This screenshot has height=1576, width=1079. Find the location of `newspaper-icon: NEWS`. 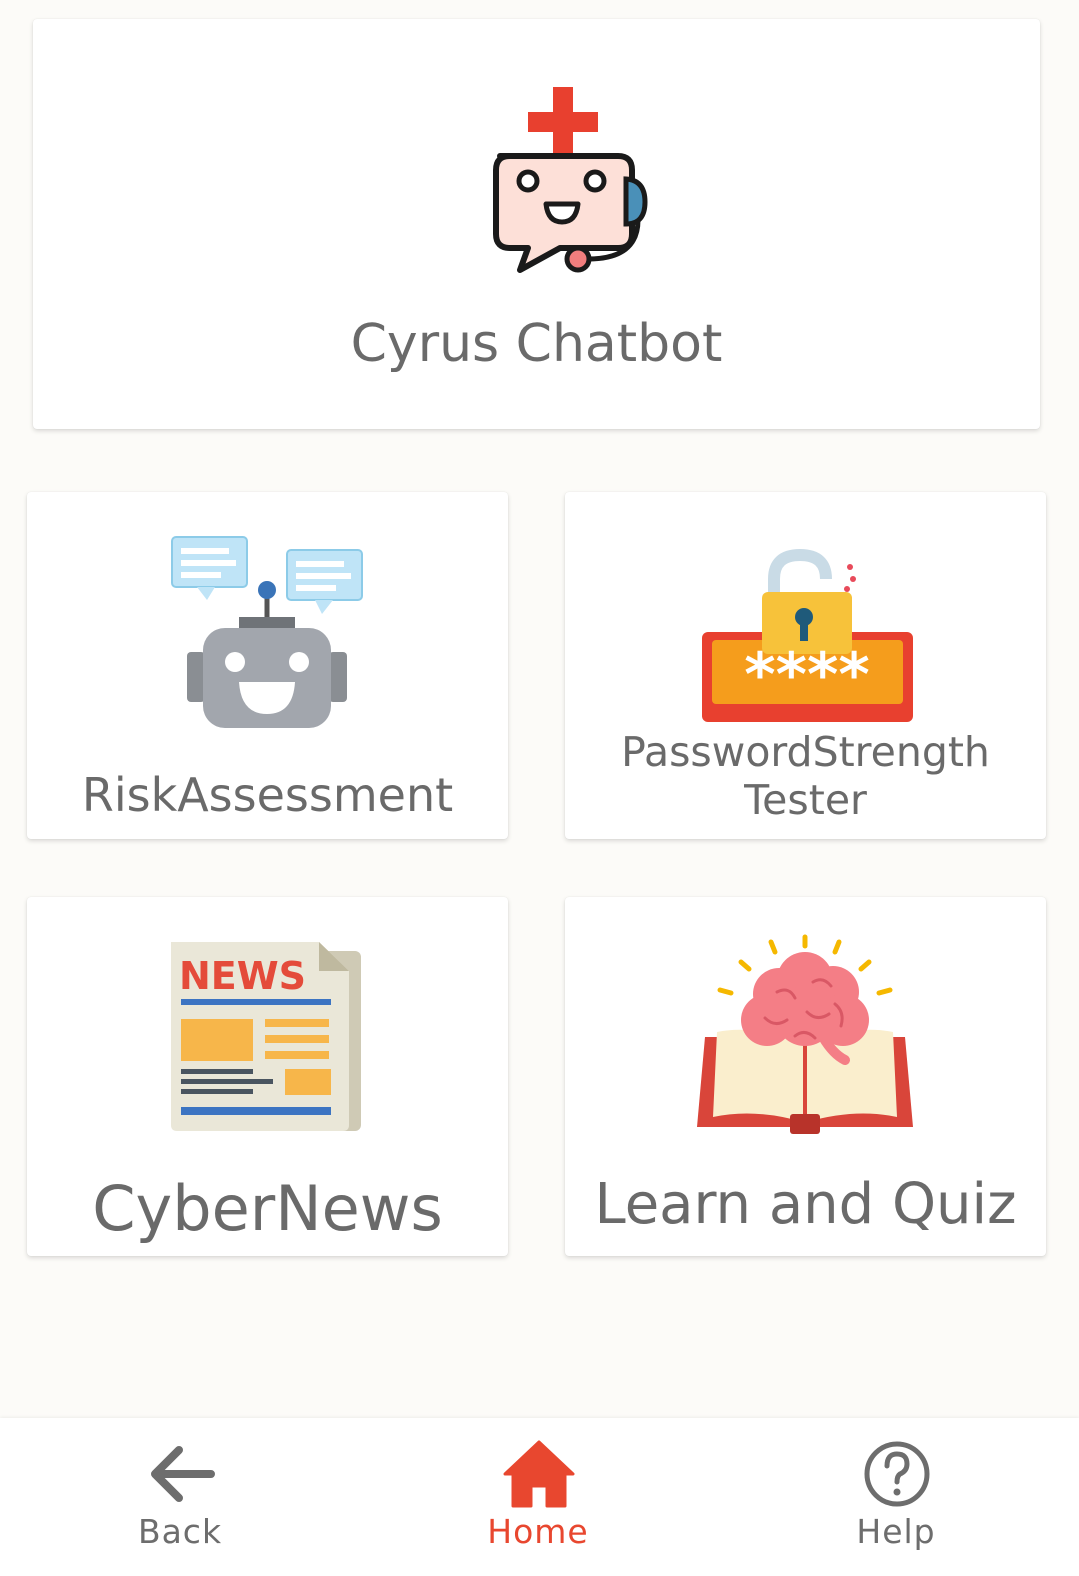

newspaper-icon: NEWS is located at coordinates (266, 1036).